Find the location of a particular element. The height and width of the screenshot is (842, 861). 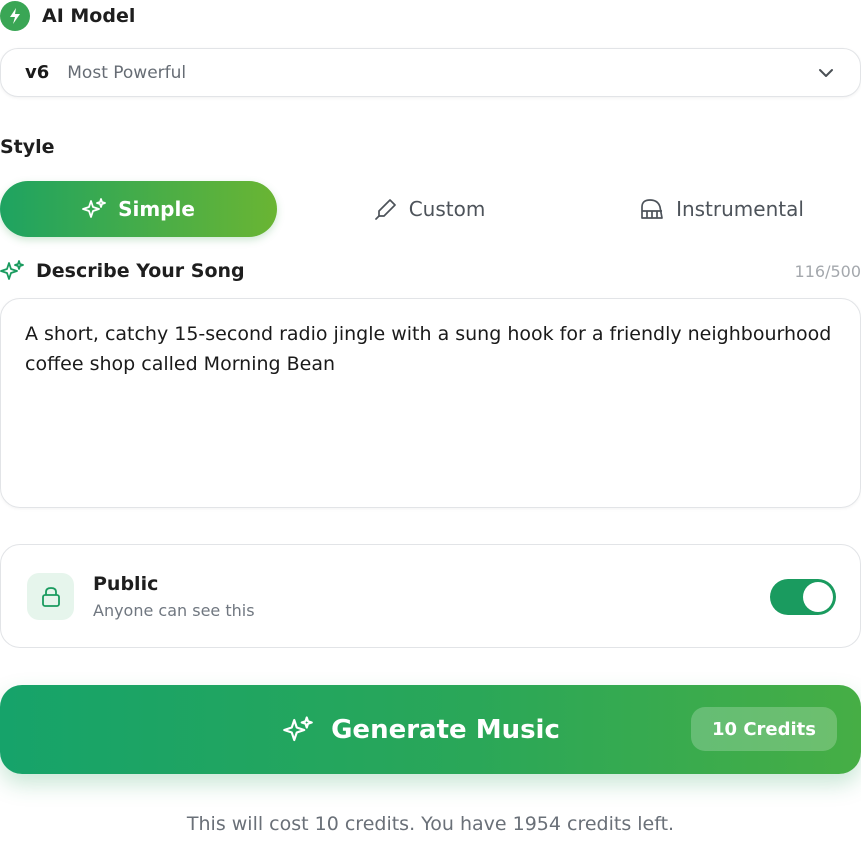

generate-button-content: Generate Music is located at coordinates (421, 730).